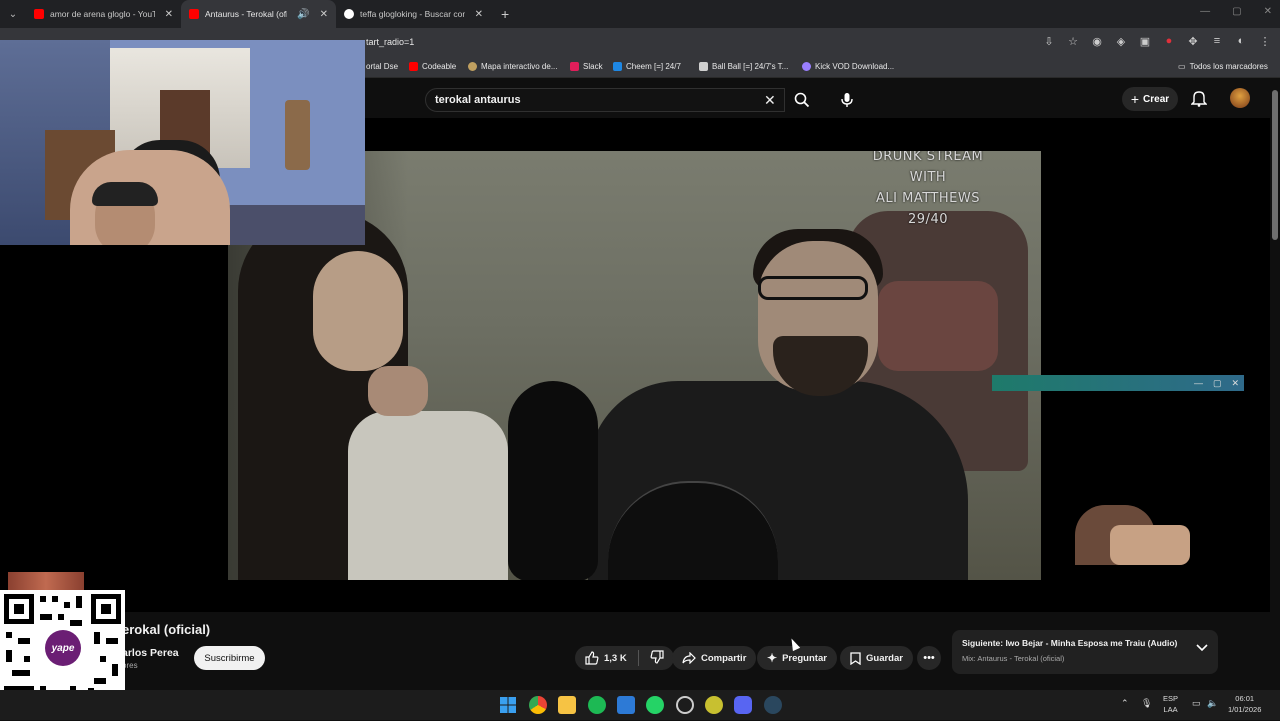 Image resolution: width=1280 pixels, height=721 pixels. What do you see at coordinates (439, 66) in the screenshot?
I see `bookmark-label: Codeable` at bounding box center [439, 66].